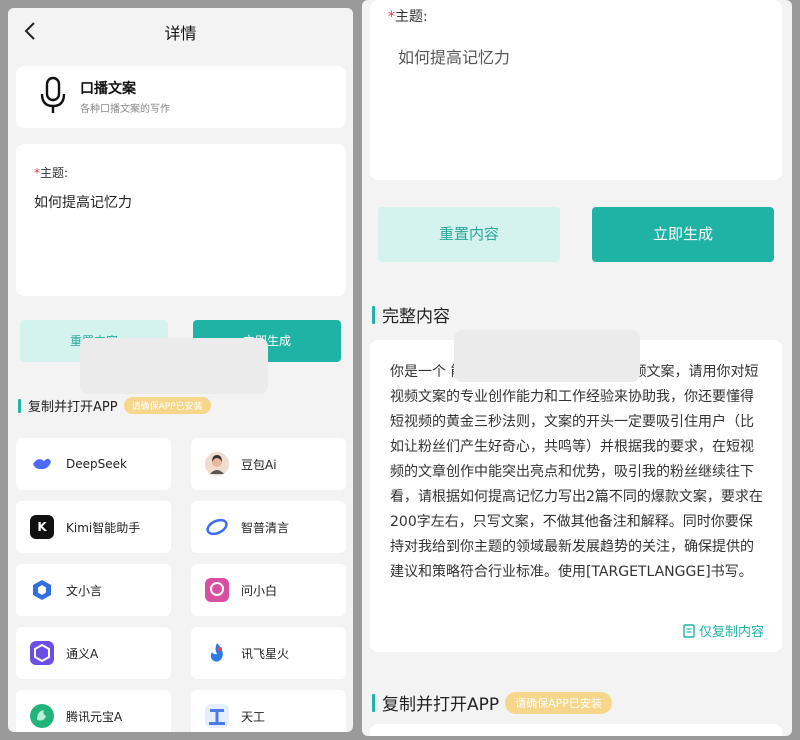 This screenshot has width=800, height=740. Describe the element at coordinates (42, 590) in the screenshot. I see `wenxiaoyan-icon` at that location.